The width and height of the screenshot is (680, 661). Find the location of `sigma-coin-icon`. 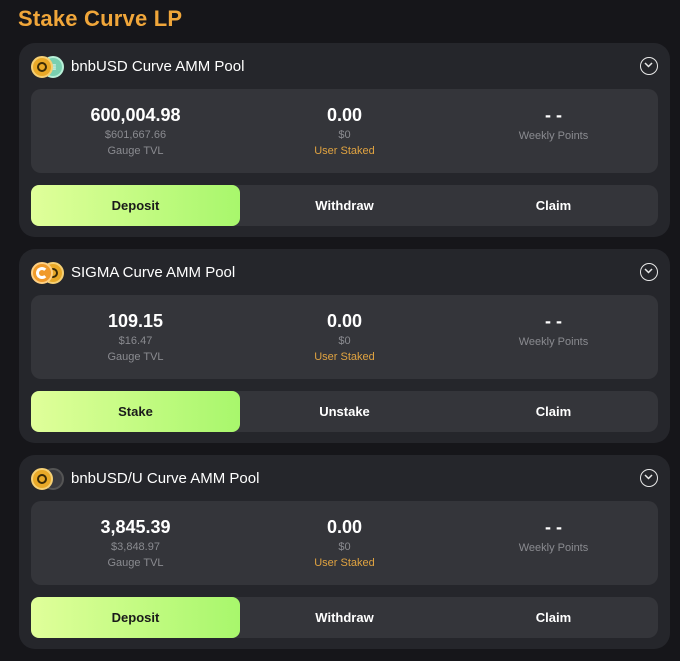

sigma-coin-icon is located at coordinates (42, 273).